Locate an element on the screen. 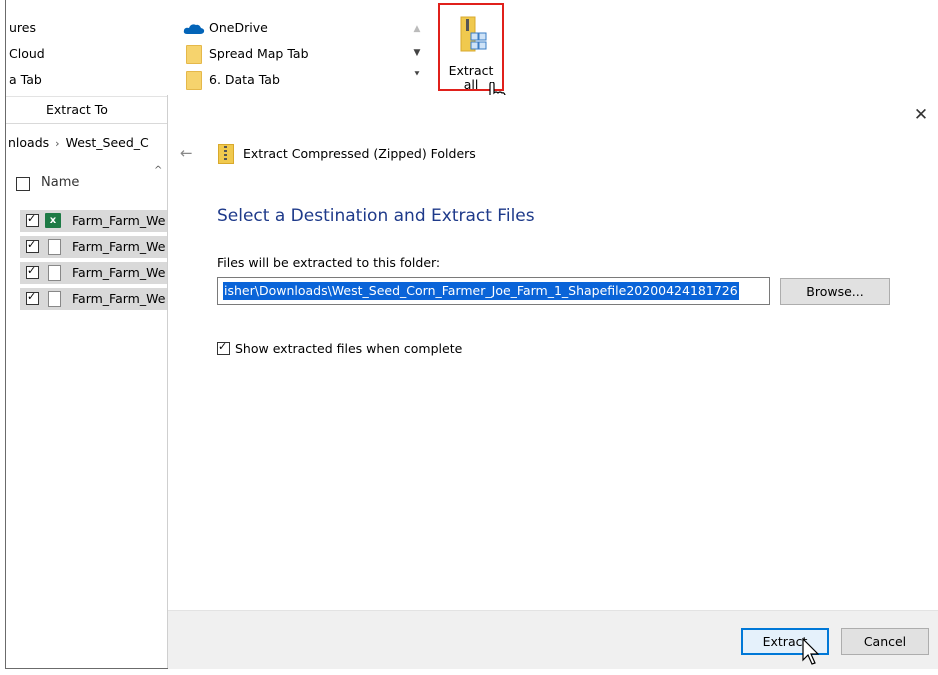  quick-access-onedrive: OneDrive is located at coordinates (238, 27).